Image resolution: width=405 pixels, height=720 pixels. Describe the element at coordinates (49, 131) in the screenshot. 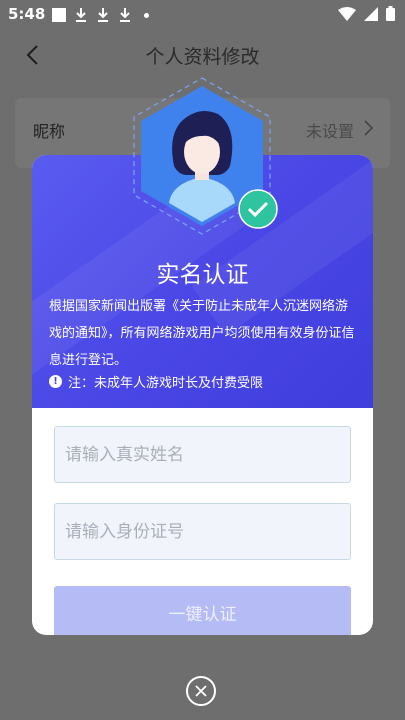

I see `nickname-label: 昵称` at that location.